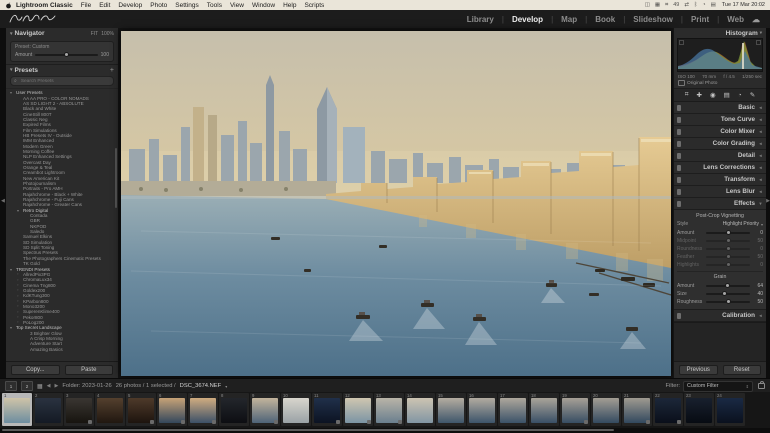  Describe the element at coordinates (686, 5) in the screenshot. I see `status-bar-icon: ⇄` at that location.